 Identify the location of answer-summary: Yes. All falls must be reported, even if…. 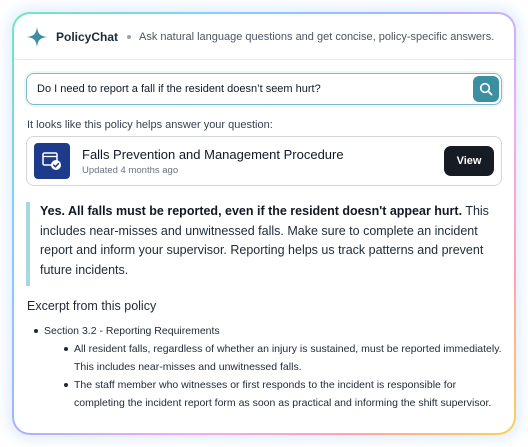
(251, 211).